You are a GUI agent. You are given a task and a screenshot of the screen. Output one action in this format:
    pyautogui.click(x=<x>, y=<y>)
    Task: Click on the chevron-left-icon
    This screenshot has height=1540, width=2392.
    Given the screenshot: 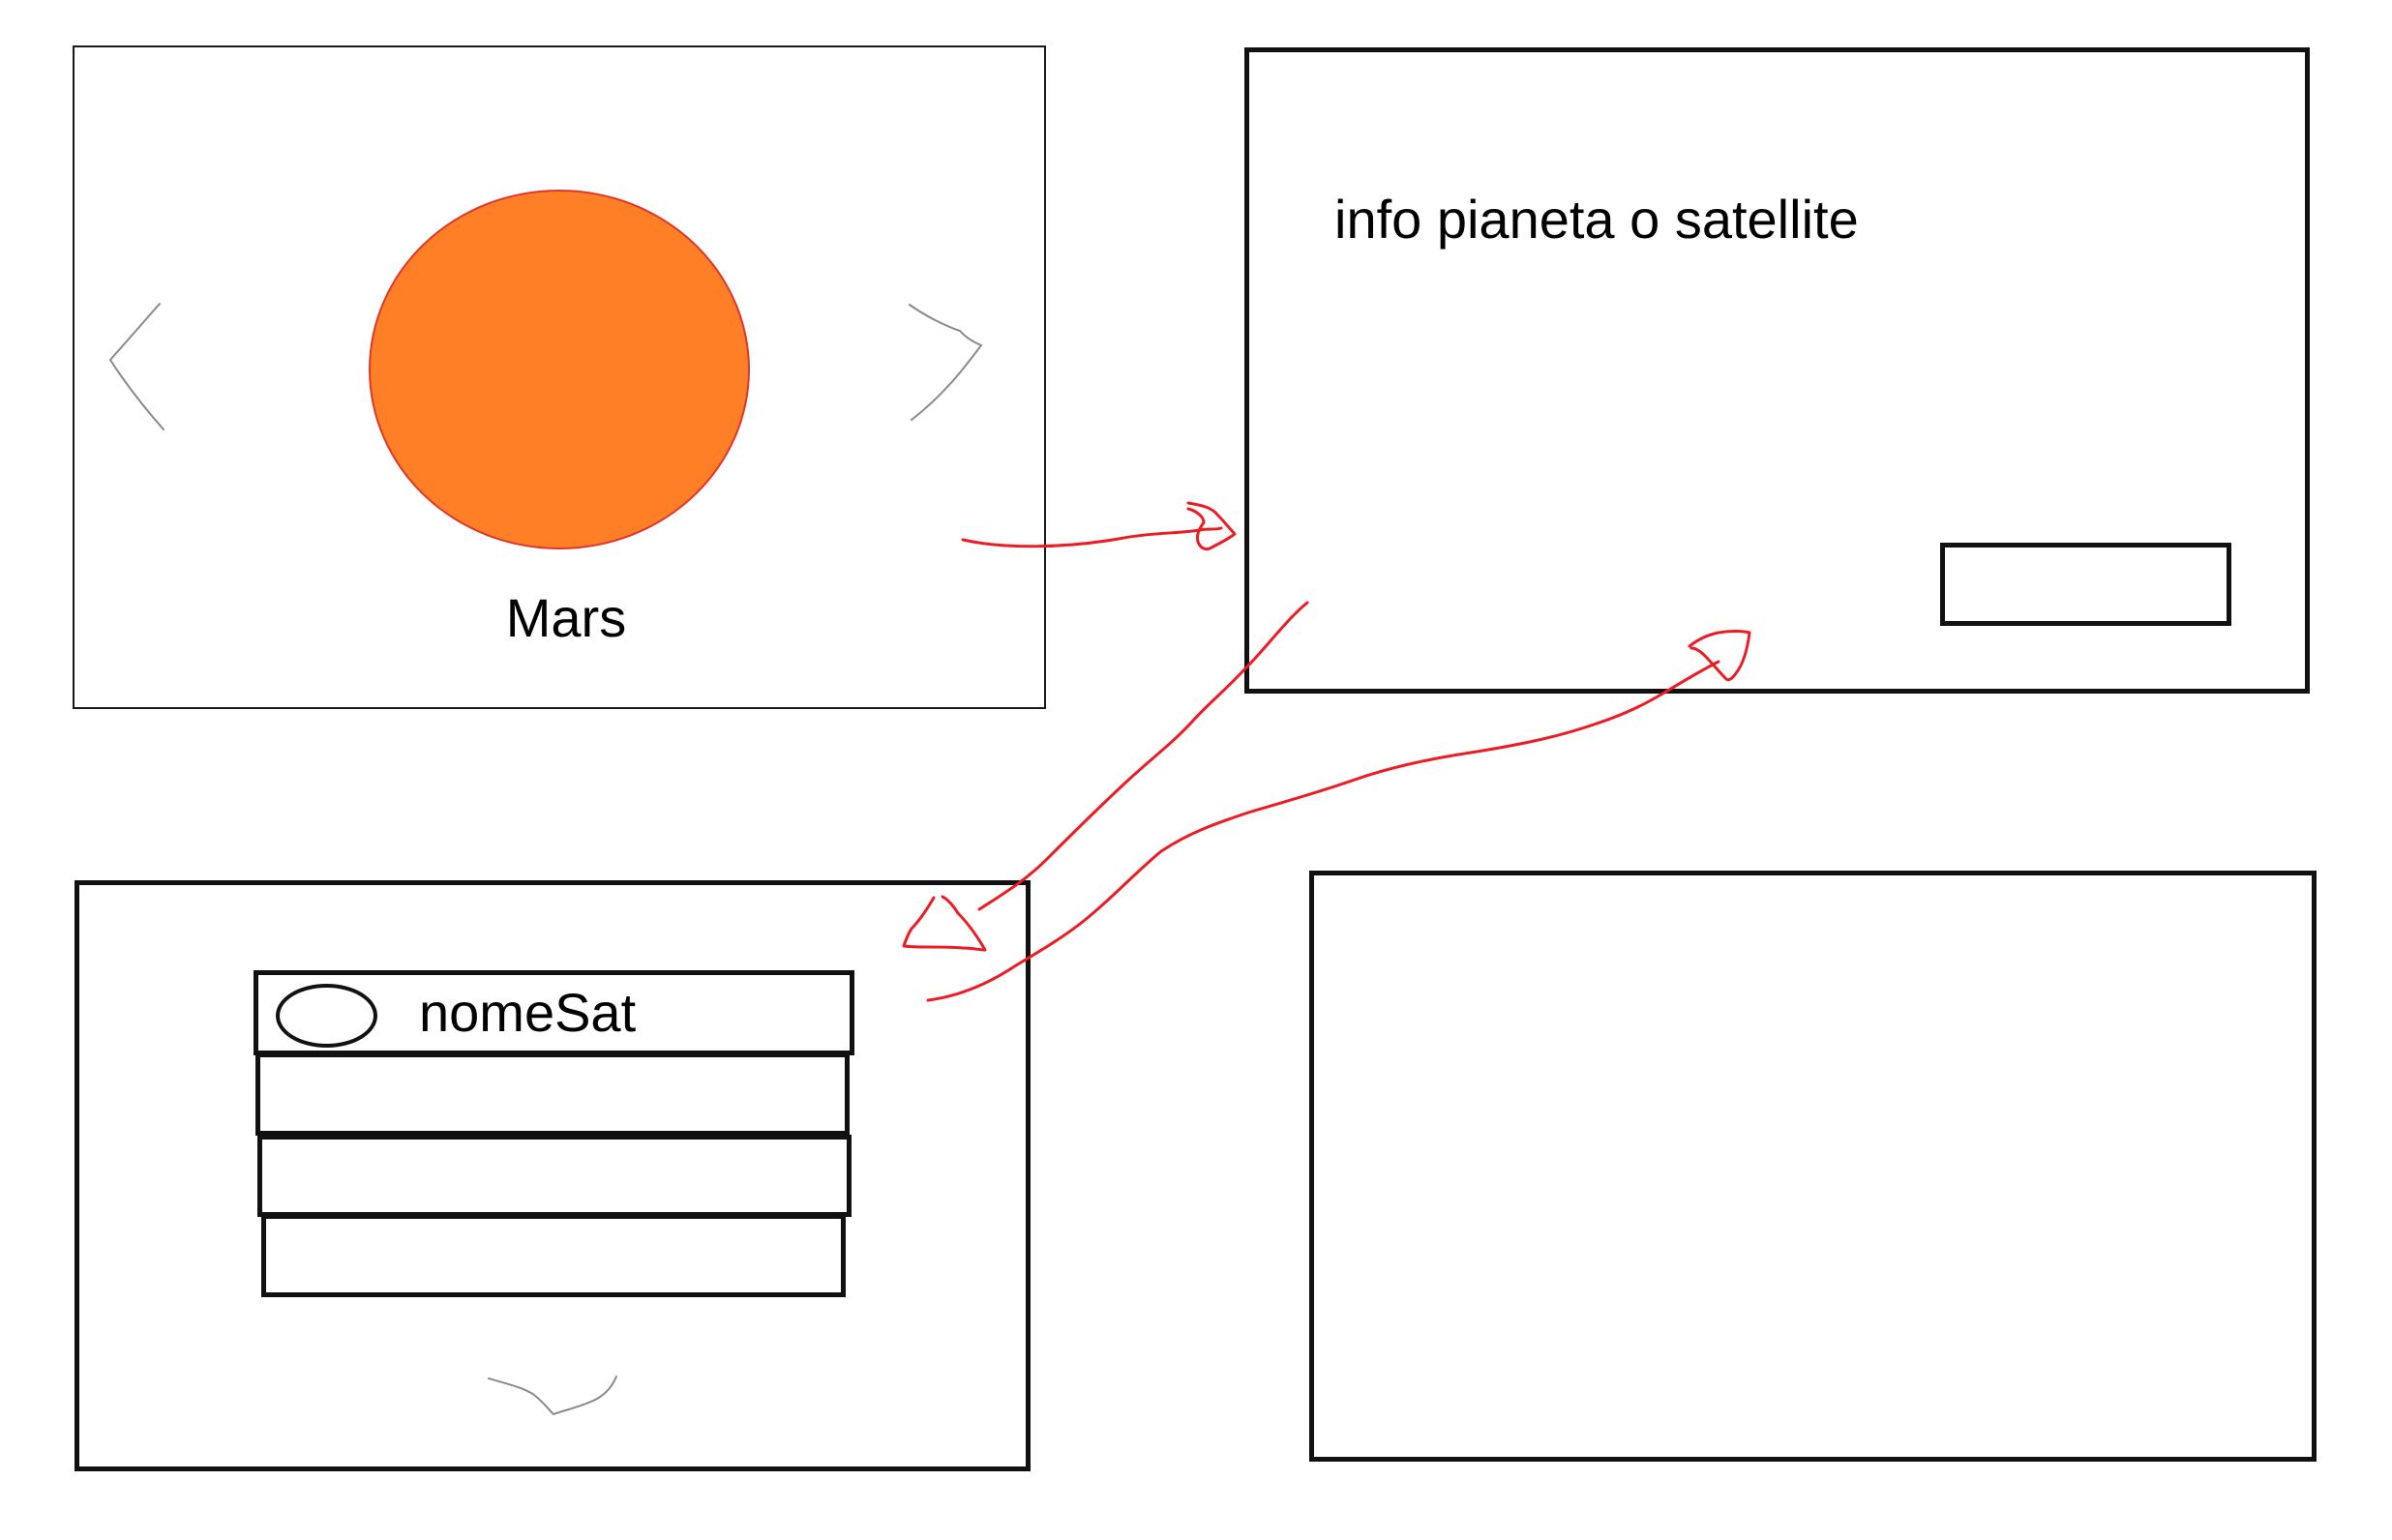 What is the action you would take?
    pyautogui.click(x=137, y=366)
    